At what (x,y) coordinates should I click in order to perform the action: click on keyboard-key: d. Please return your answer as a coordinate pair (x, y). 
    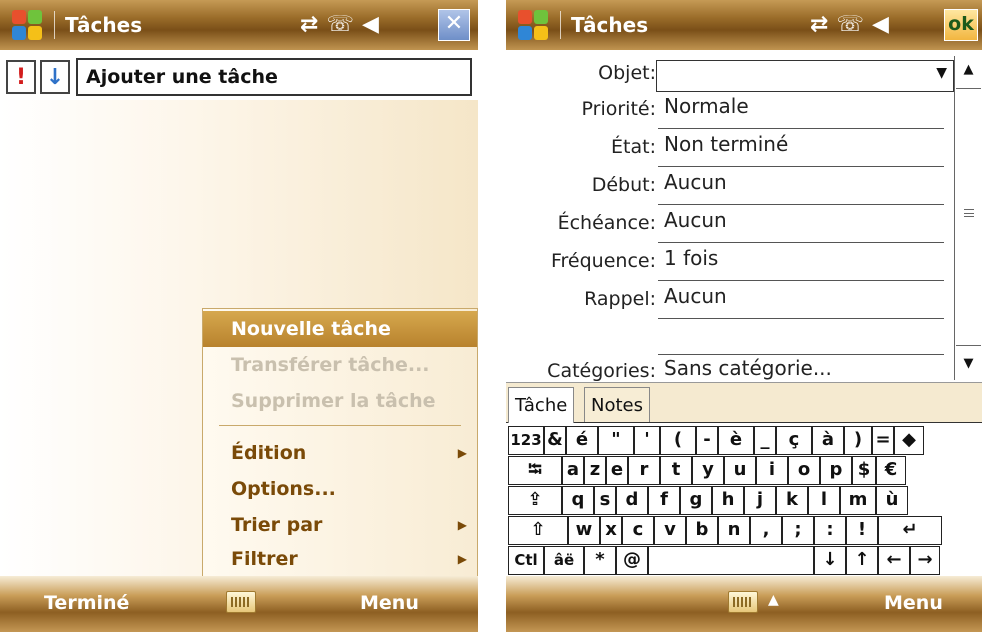
    Looking at the image, I should click on (632, 500).